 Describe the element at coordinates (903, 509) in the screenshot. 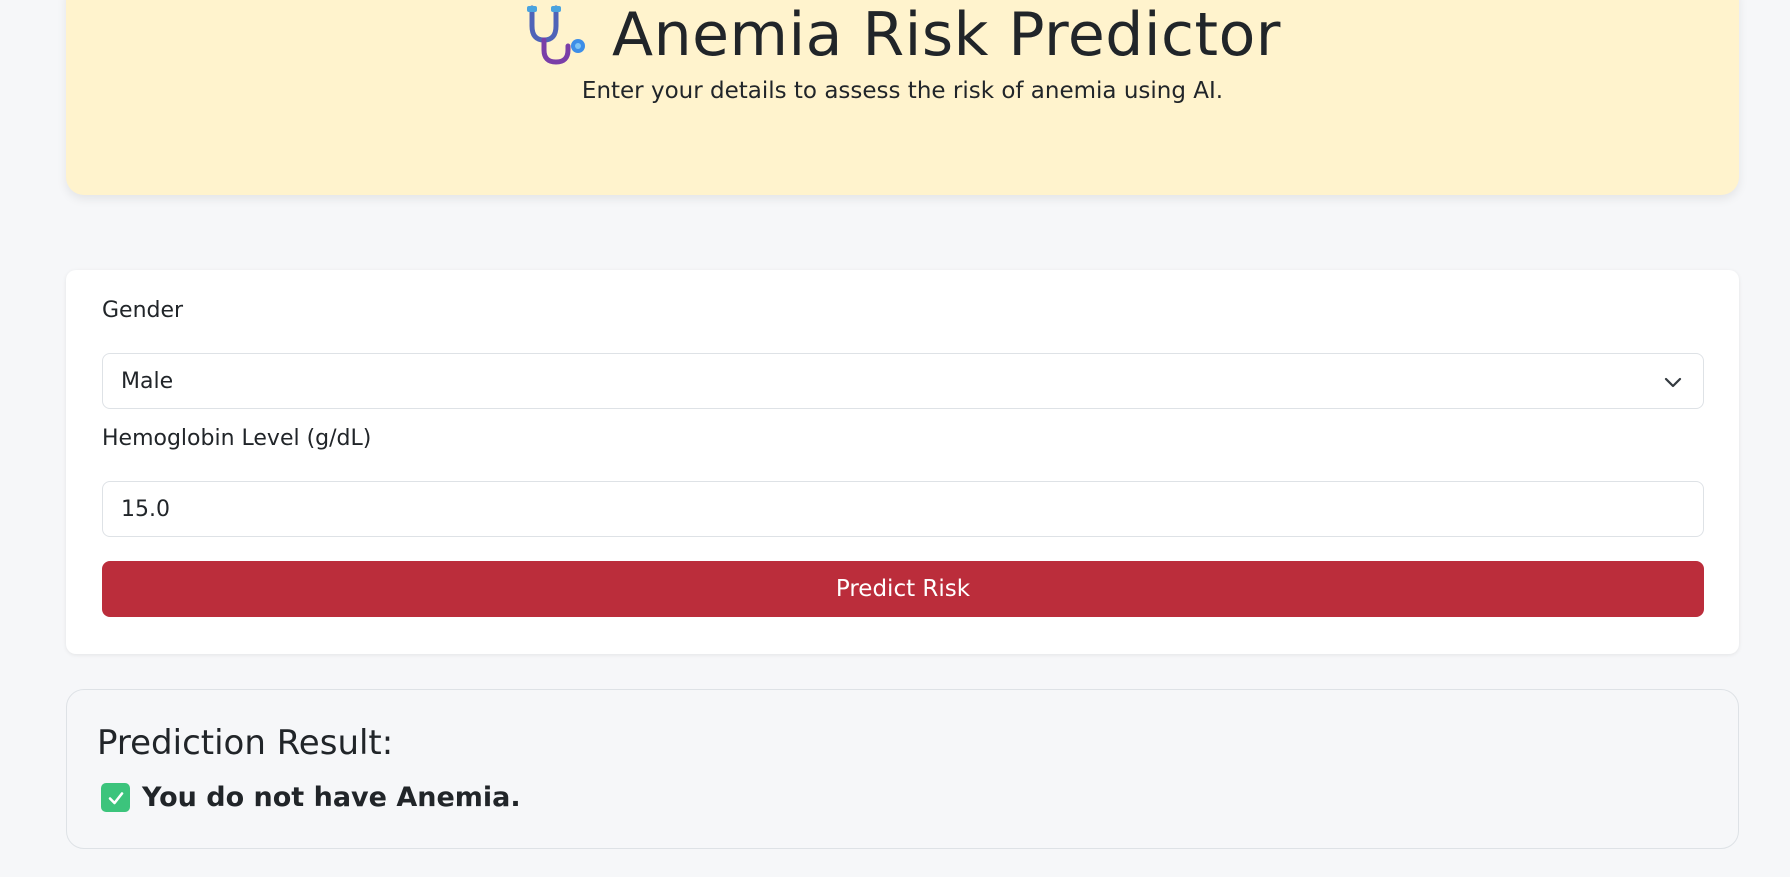

I see `hemoglobin-input` at that location.